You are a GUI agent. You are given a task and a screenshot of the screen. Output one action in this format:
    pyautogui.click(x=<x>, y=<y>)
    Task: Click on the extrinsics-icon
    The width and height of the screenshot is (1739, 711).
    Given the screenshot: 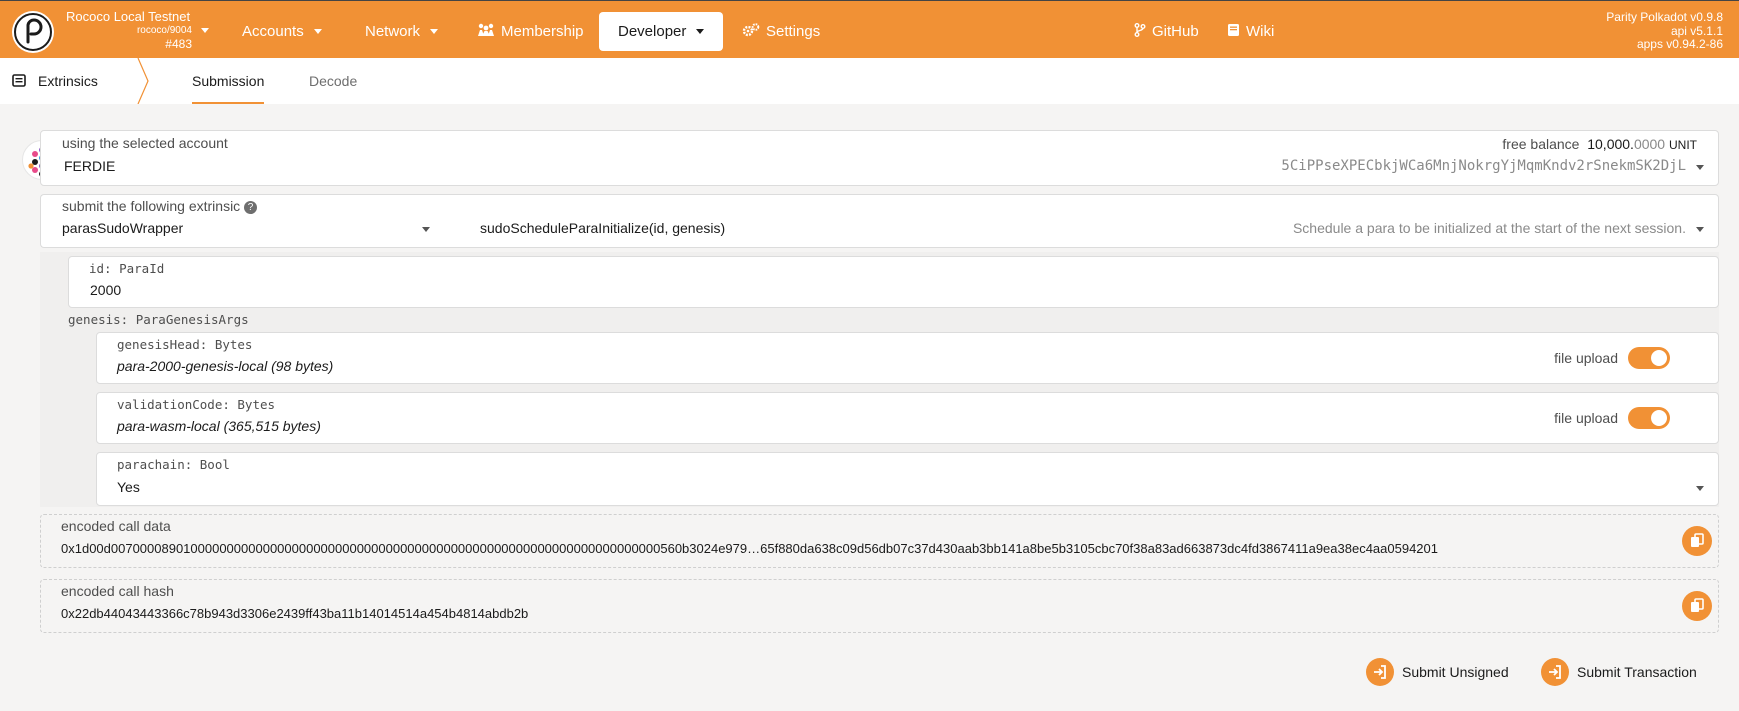 What is the action you would take?
    pyautogui.click(x=19, y=82)
    